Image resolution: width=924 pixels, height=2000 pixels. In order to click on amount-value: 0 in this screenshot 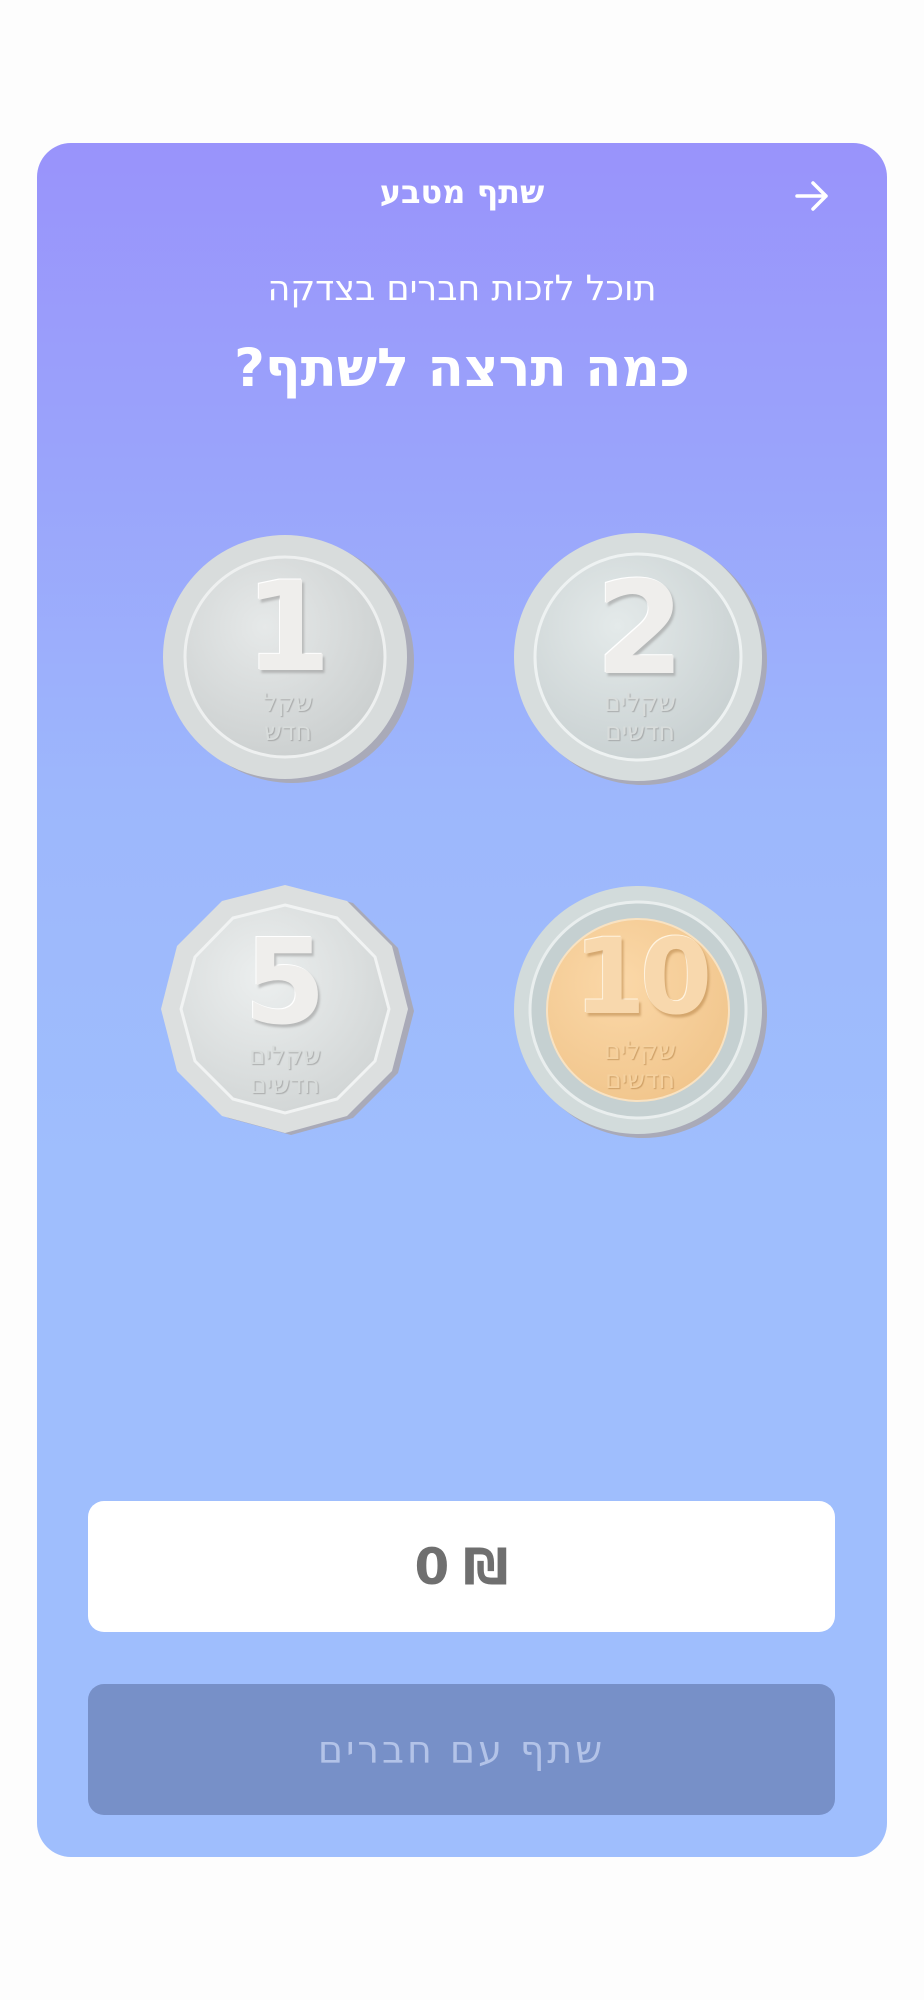, I will do `click(432, 1566)`.